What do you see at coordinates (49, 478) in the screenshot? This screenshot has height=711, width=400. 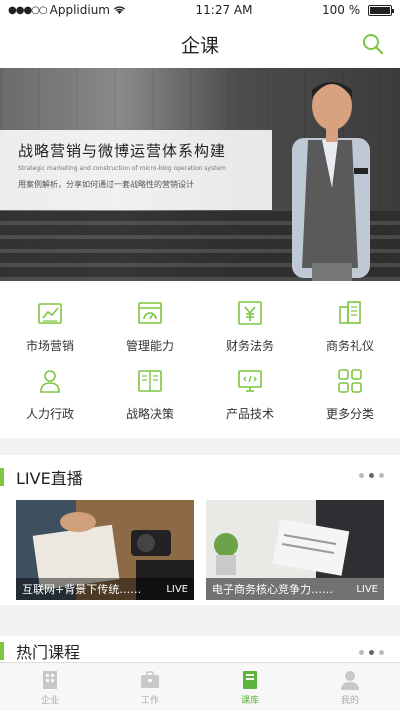 I see `live-section-title: LIVE直播` at bounding box center [49, 478].